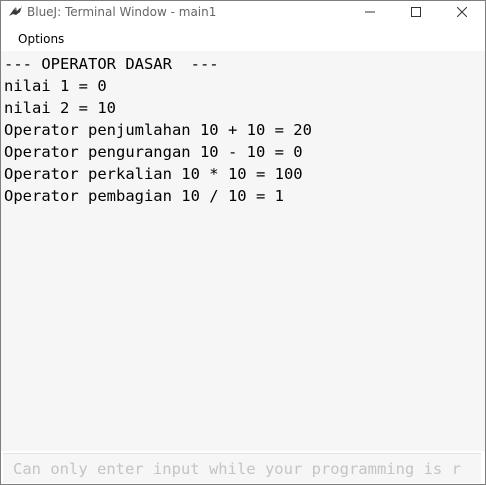 The image size is (486, 485). Describe the element at coordinates (153, 174) in the screenshot. I see `terminal-line: Operator perkalian 10 * 10 = 100` at that location.